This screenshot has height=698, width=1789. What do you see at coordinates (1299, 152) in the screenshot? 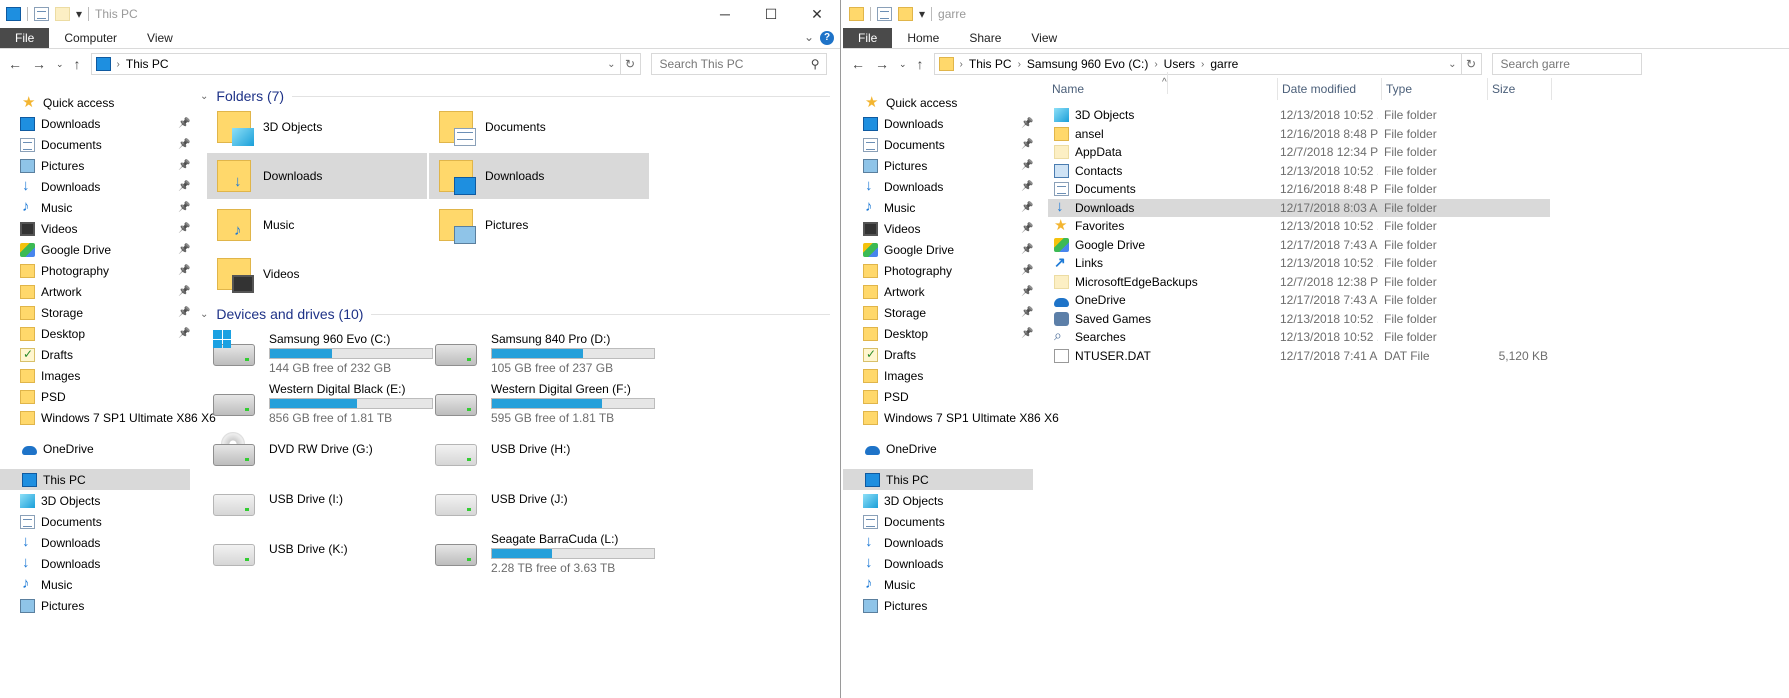
I see `file-row: AppData 12/7/2018 12:34 PM File folder` at bounding box center [1299, 152].